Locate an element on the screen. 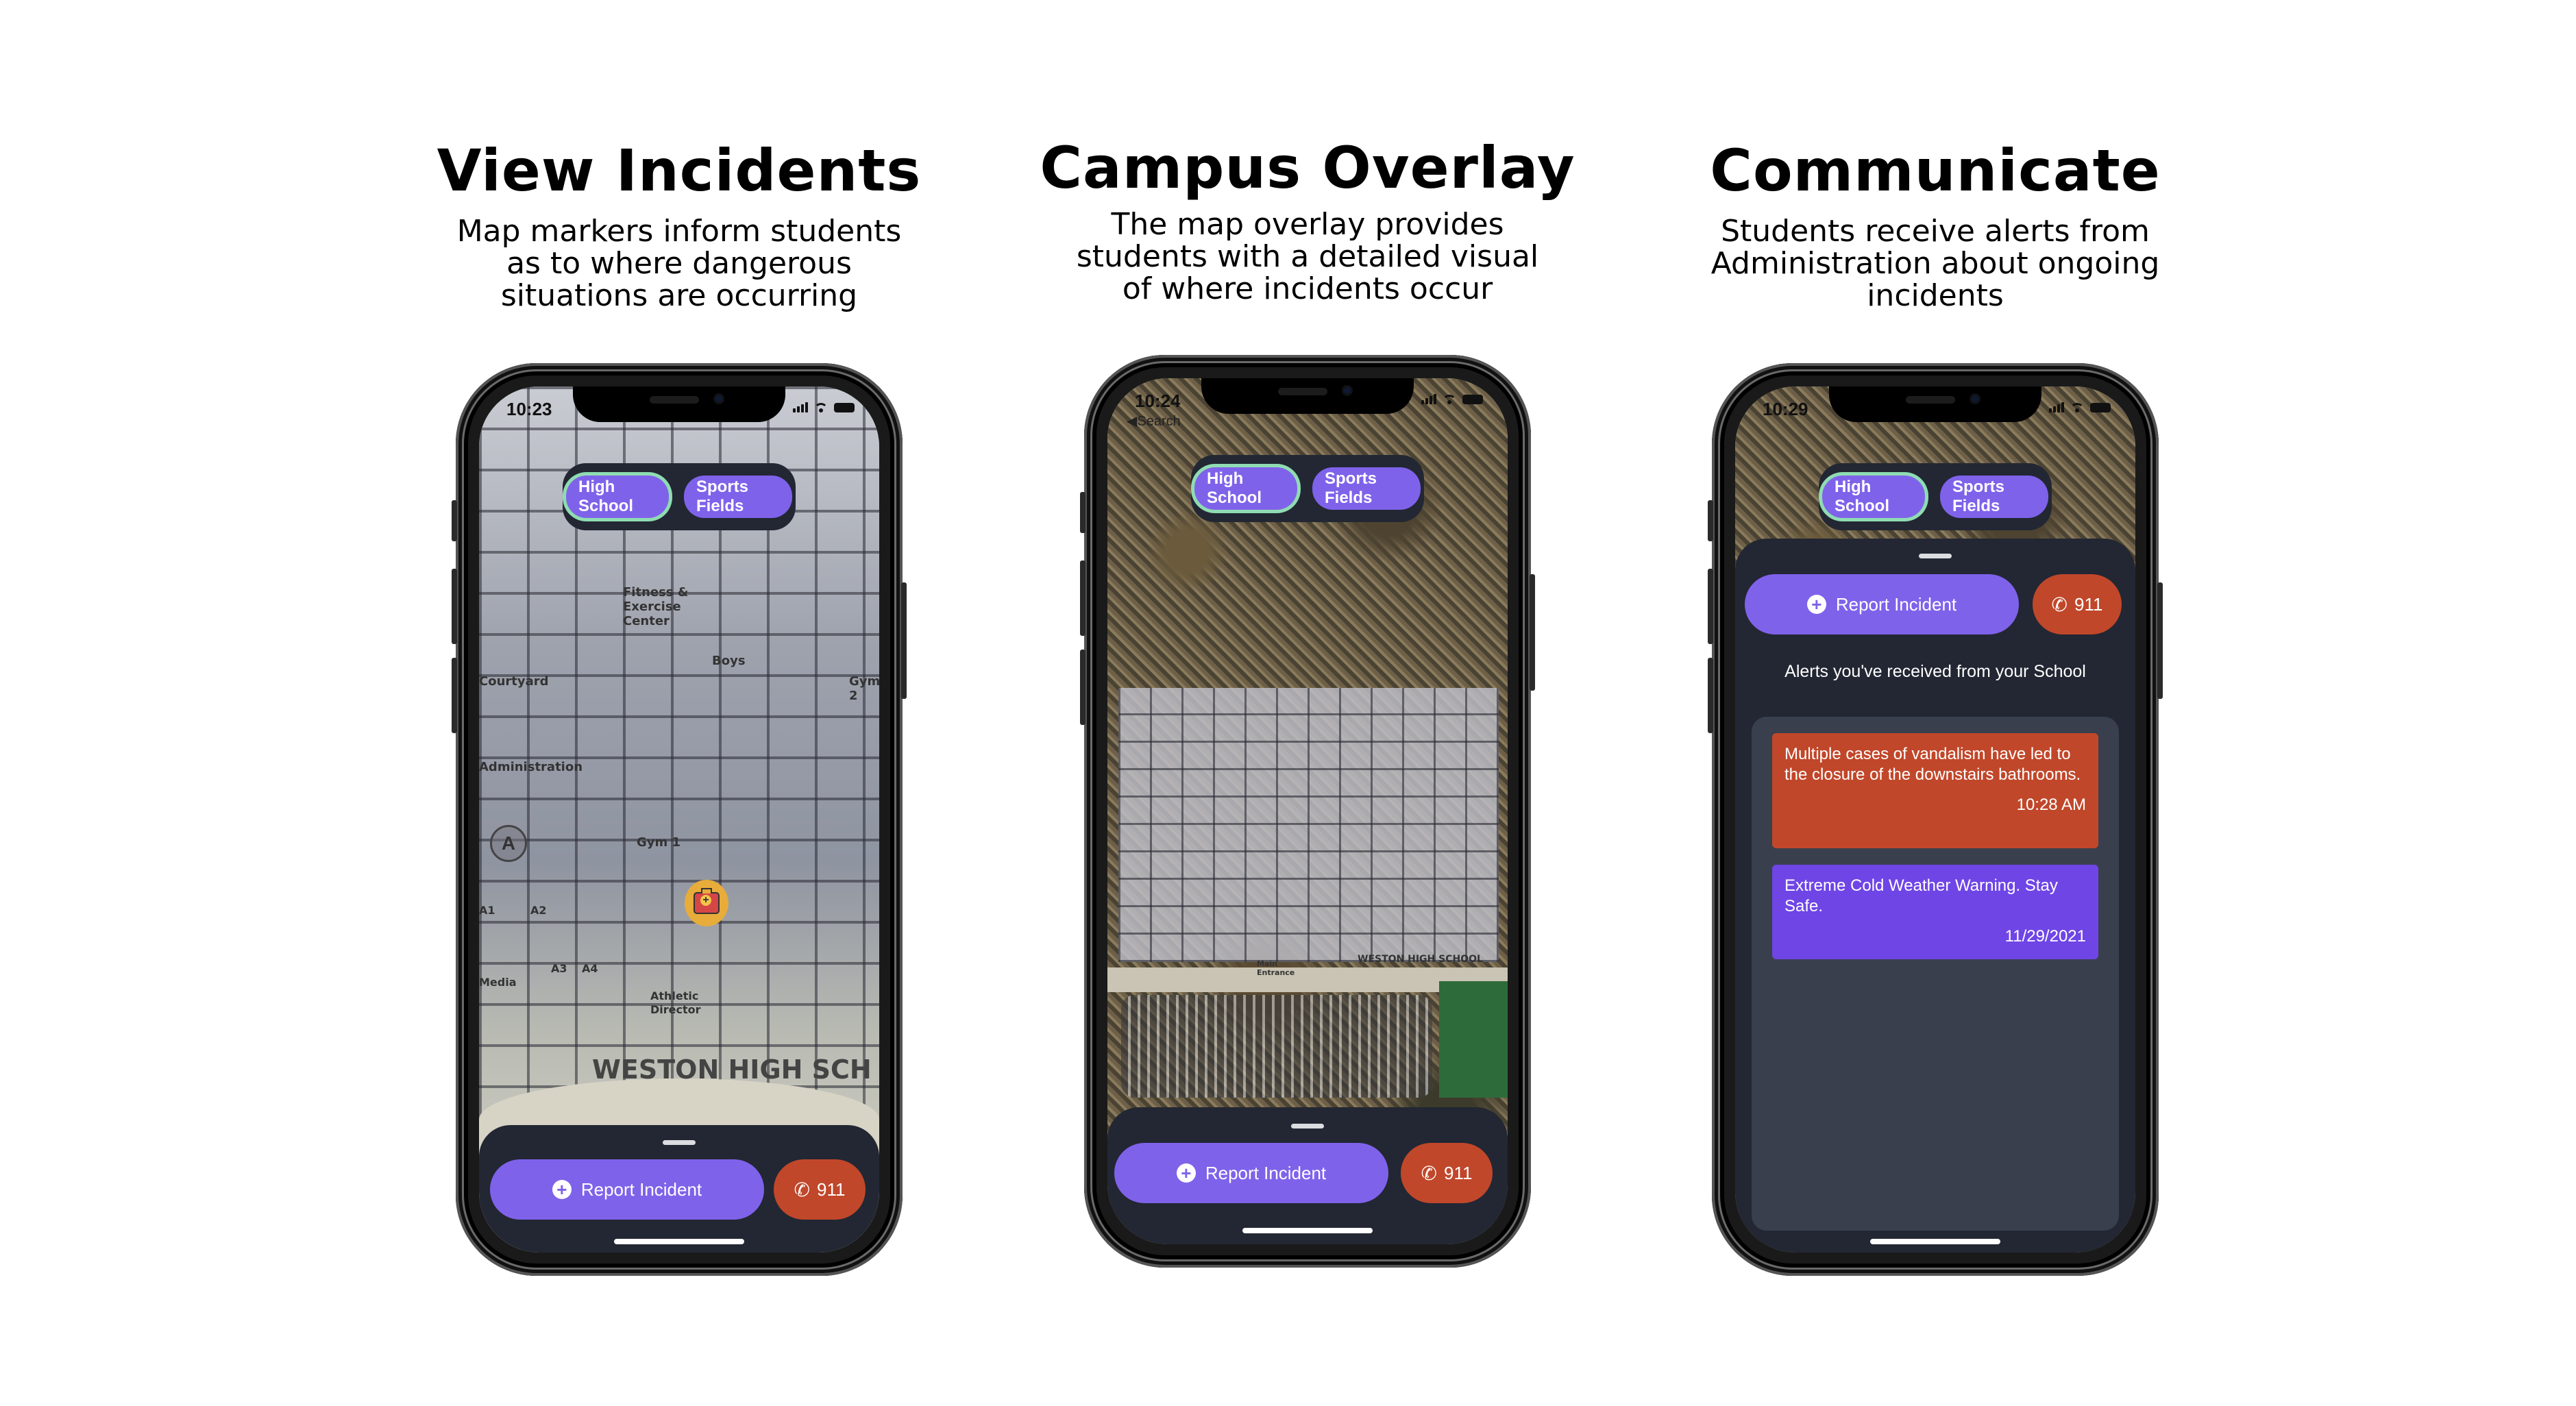 The width and height of the screenshot is (2576, 1406). feature-title: View Incidents is located at coordinates (680, 170).